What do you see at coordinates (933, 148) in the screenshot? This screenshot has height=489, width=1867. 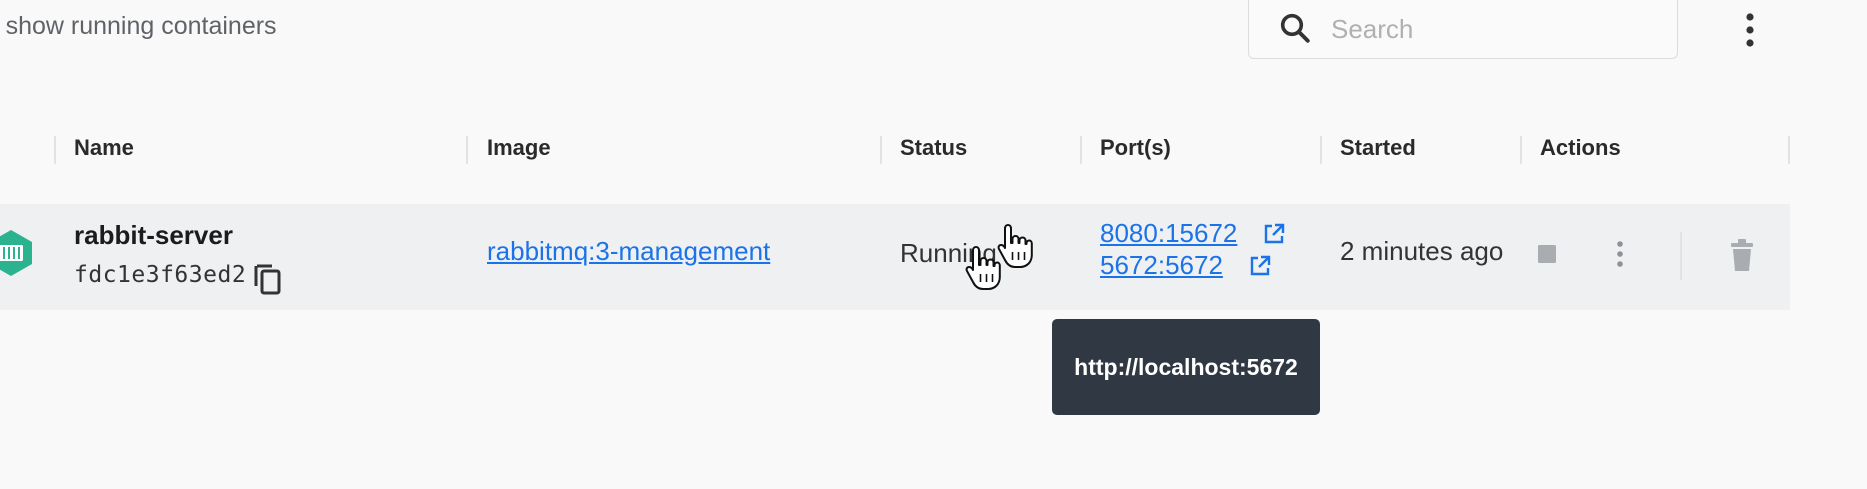 I see `column-header-status: Status` at bounding box center [933, 148].